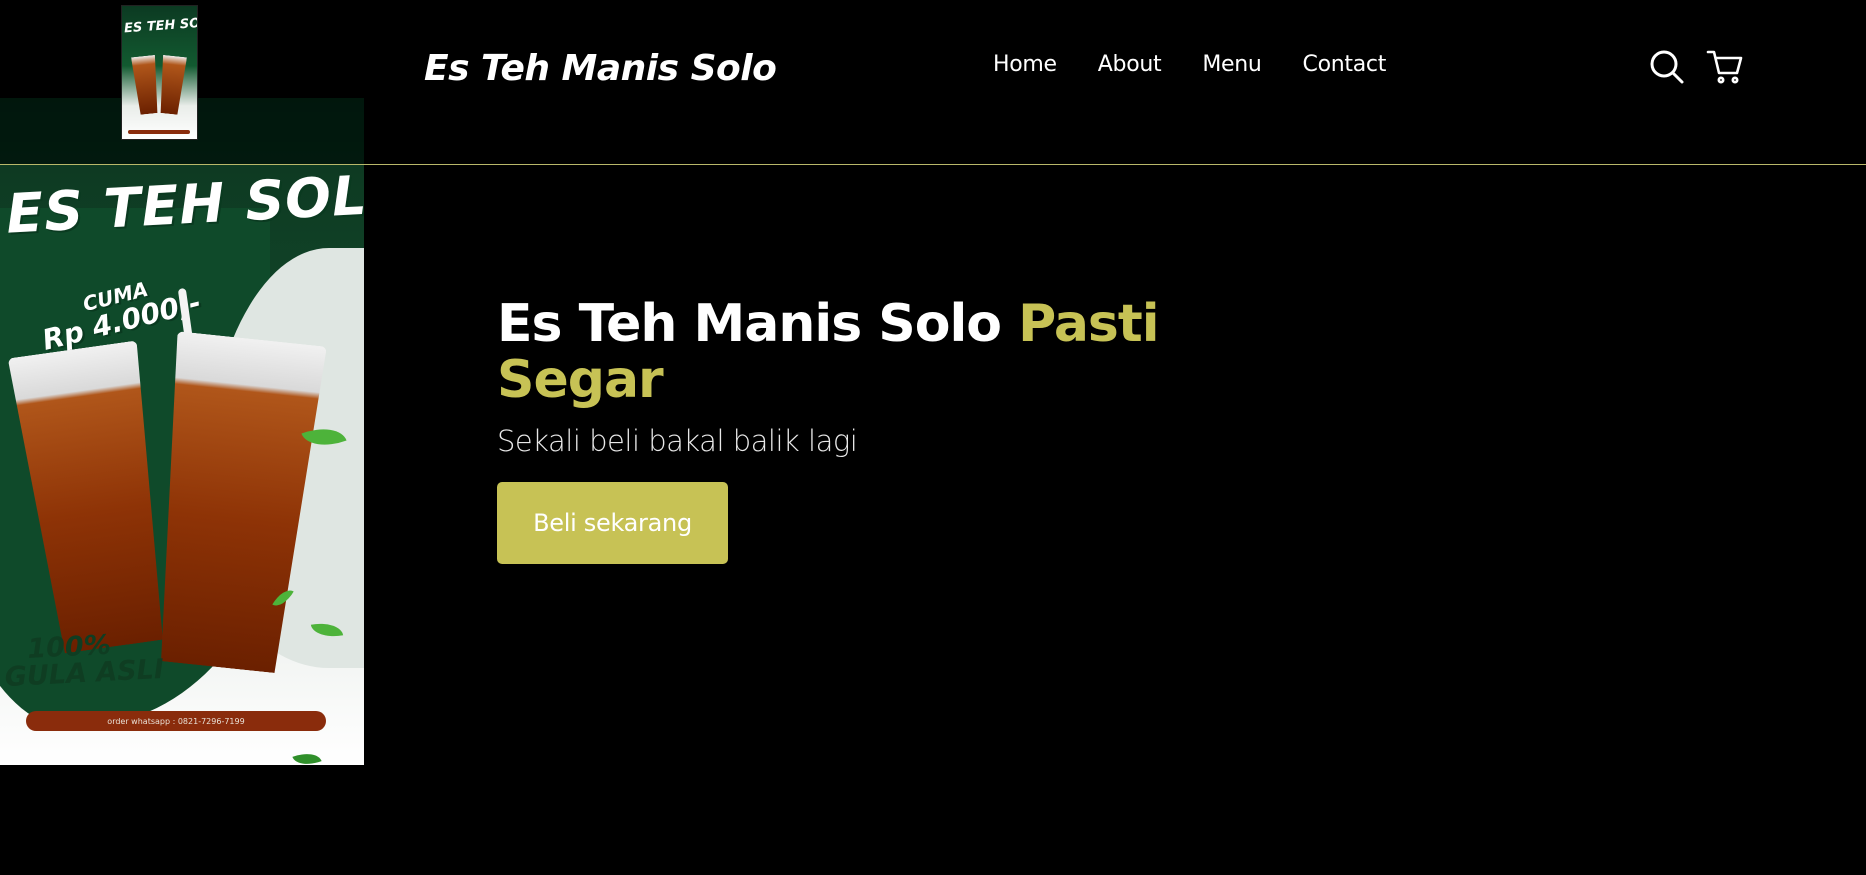 This screenshot has height=875, width=1866. I want to click on nav-contact: Contact, so click(1345, 64).